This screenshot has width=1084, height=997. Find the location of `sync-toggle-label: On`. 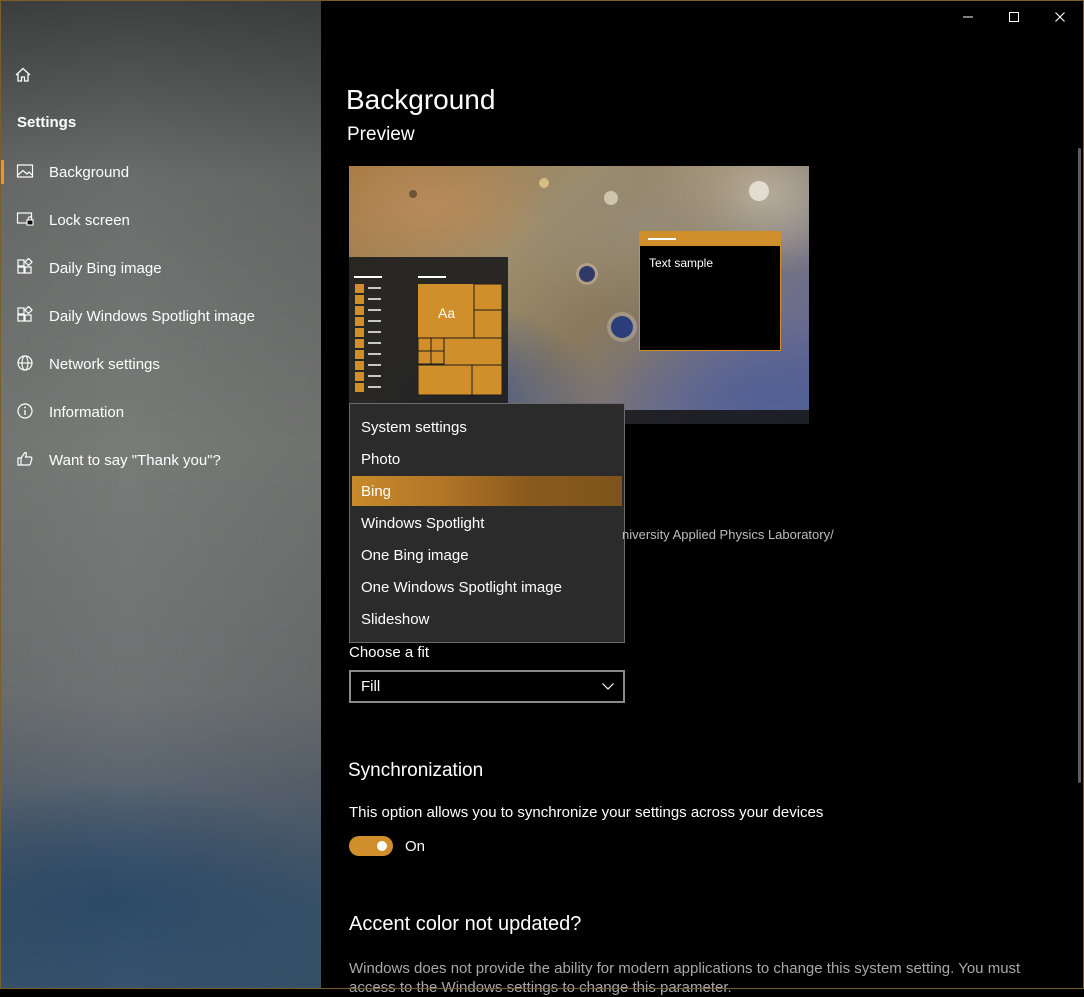

sync-toggle-label: On is located at coordinates (415, 846).